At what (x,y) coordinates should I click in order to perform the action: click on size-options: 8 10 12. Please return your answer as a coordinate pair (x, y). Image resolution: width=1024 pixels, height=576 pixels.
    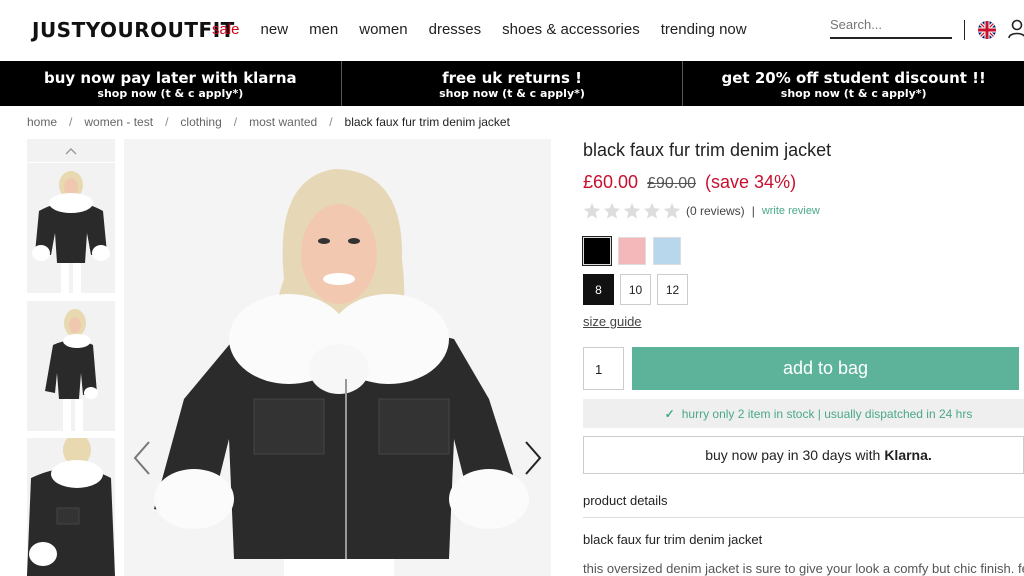
    Looking at the image, I should click on (635, 289).